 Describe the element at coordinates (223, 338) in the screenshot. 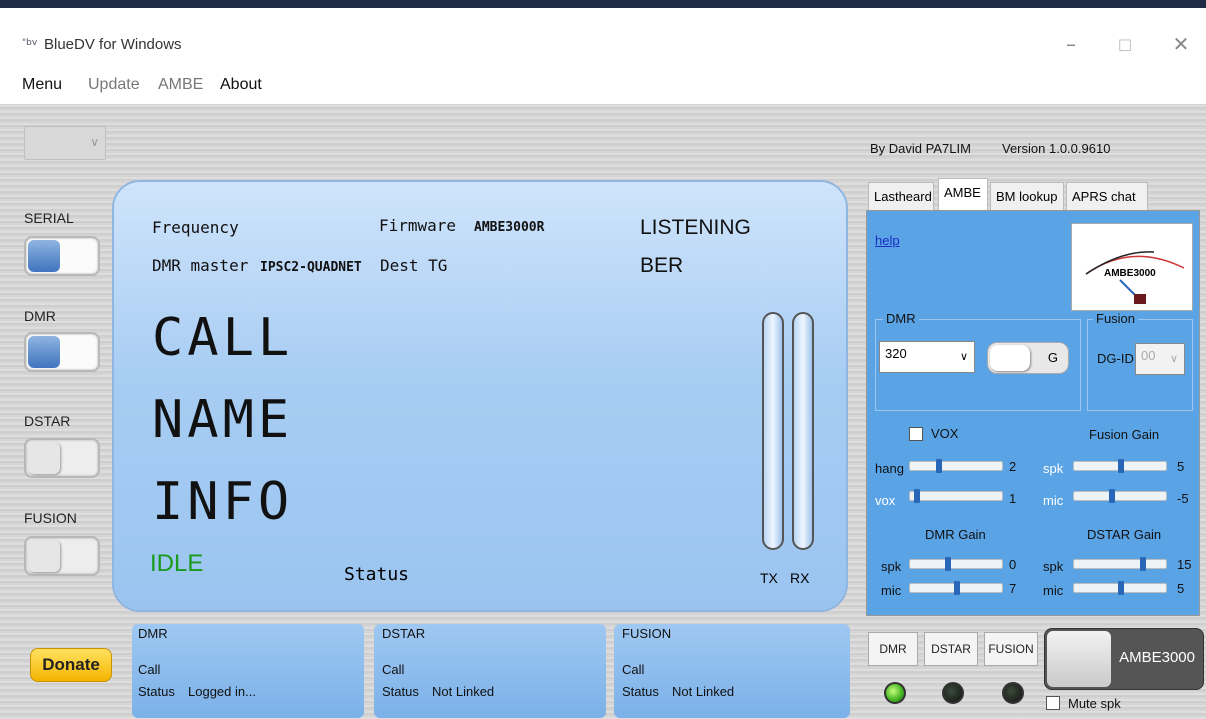

I see `call-display: CALL` at that location.